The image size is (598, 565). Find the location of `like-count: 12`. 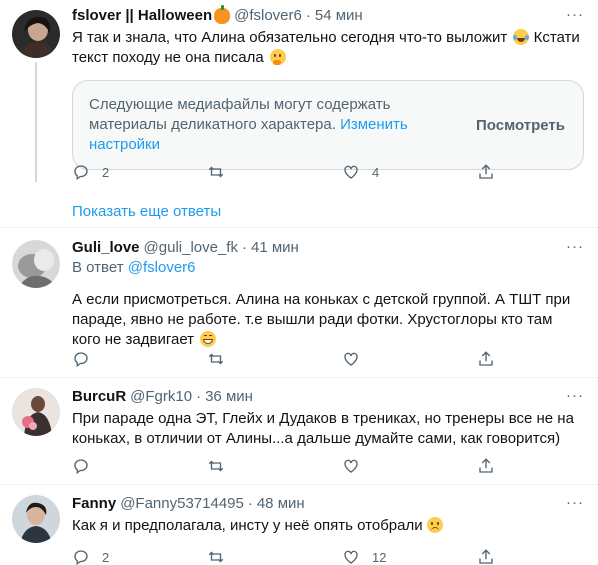

like-count: 12 is located at coordinates (379, 557).